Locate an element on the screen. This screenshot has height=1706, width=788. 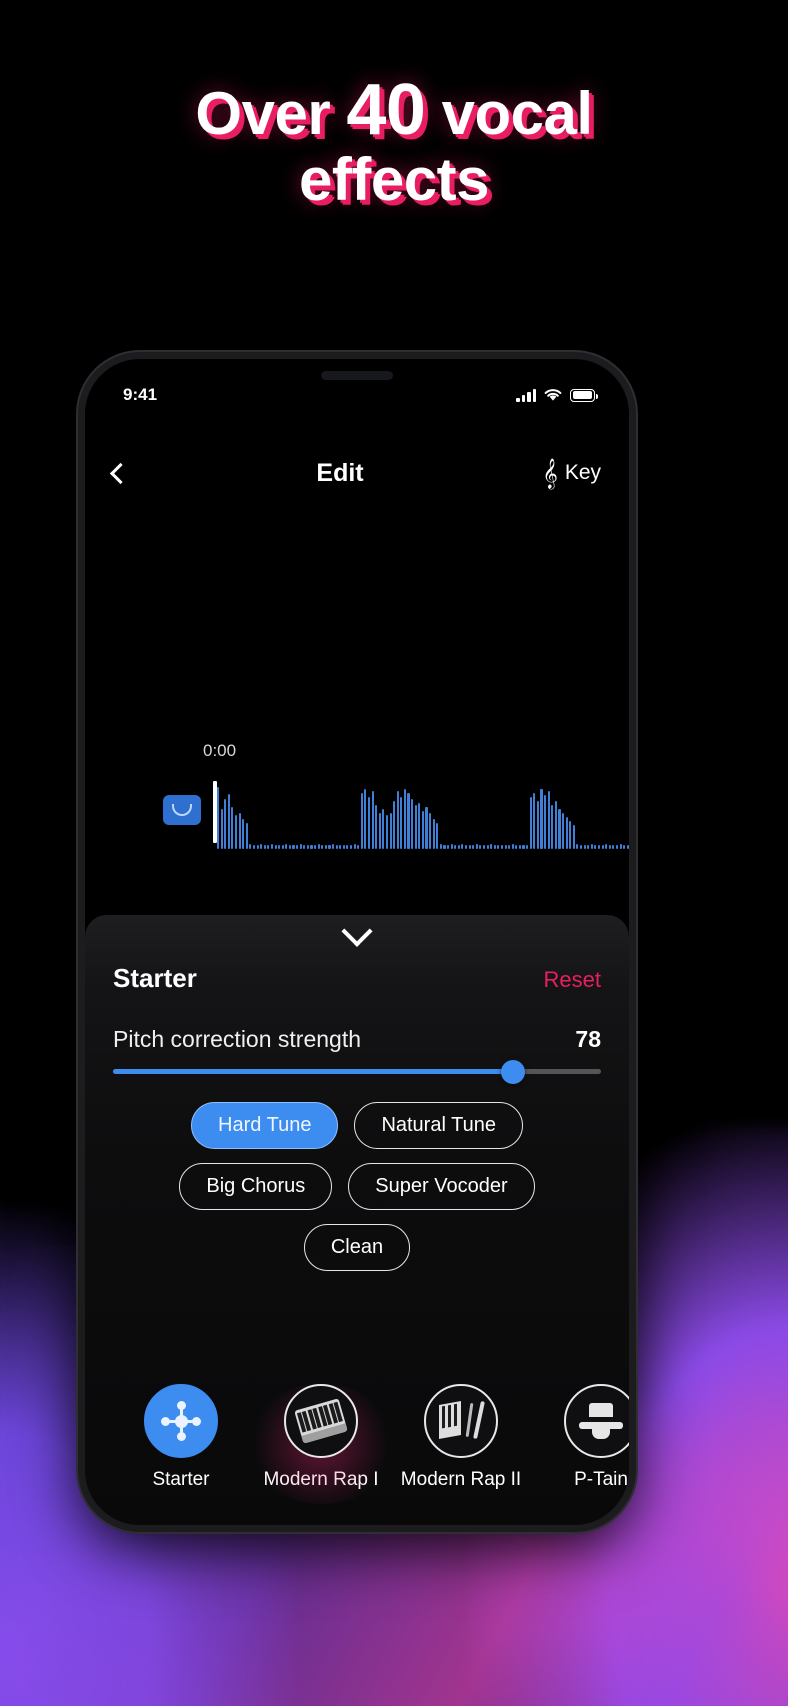
wifi-icon is located at coordinates (553, 395).